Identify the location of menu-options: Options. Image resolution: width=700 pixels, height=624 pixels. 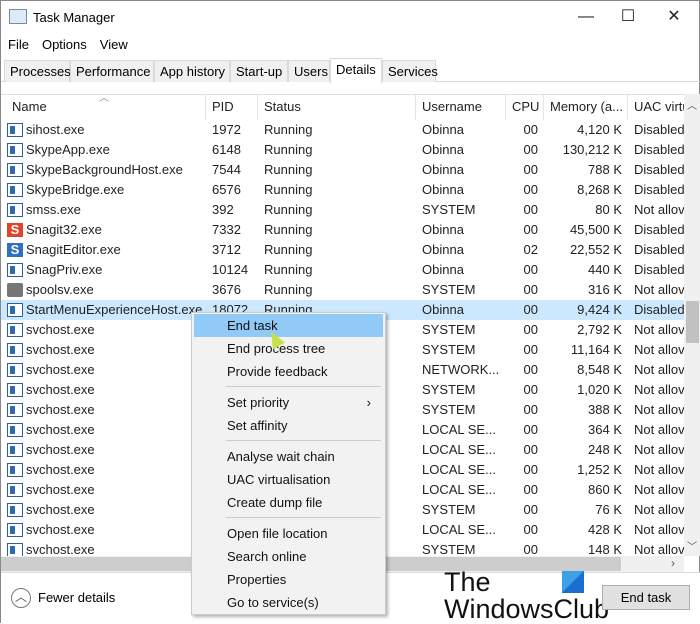
(64, 43).